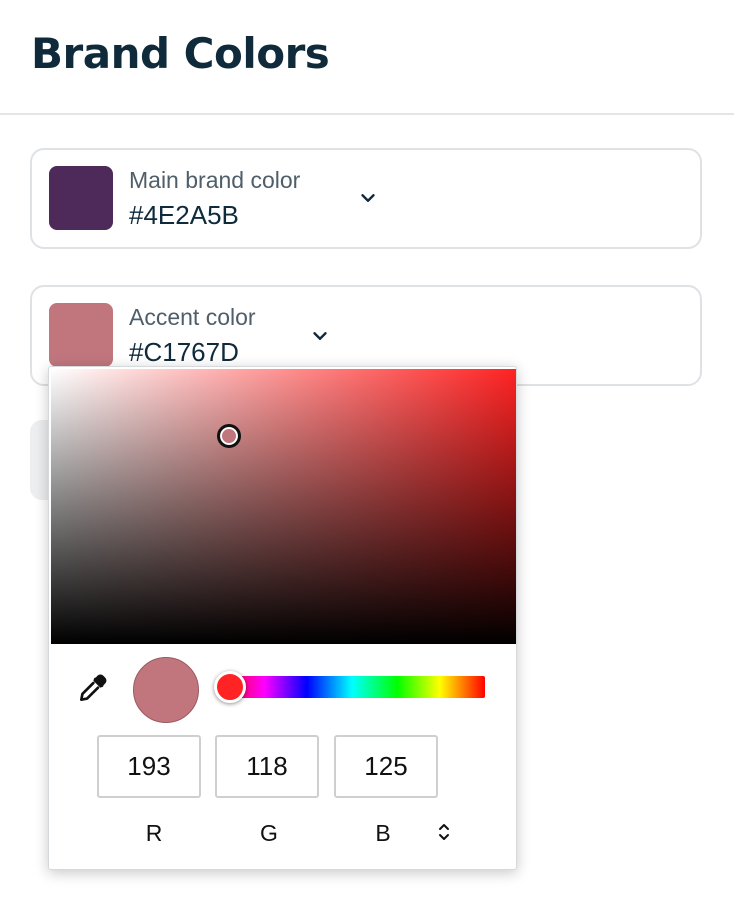  Describe the element at coordinates (192, 317) in the screenshot. I see `accent-color-label: Accent color` at that location.